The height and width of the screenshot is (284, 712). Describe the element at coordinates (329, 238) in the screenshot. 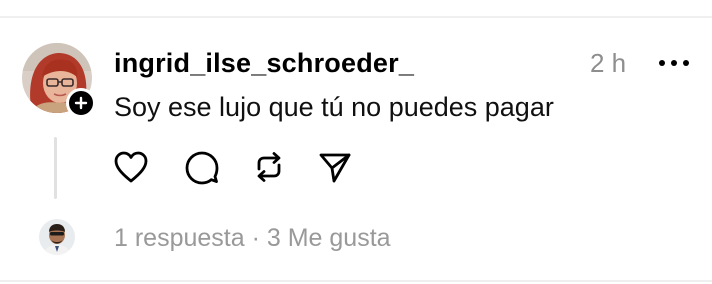

I see `likes-count-link: 3 Me gusta` at that location.